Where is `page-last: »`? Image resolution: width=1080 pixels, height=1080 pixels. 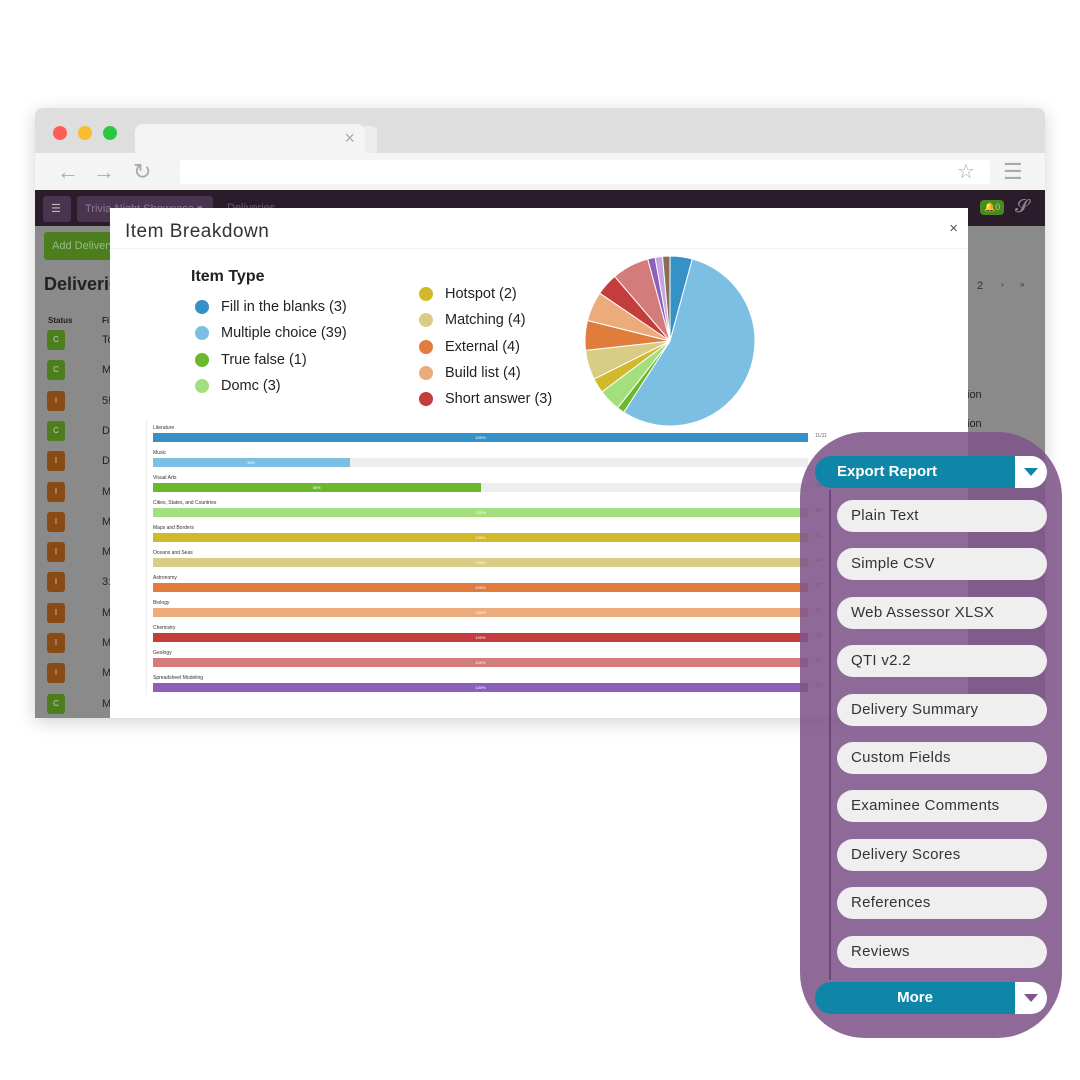 page-last: » is located at coordinates (1022, 284).